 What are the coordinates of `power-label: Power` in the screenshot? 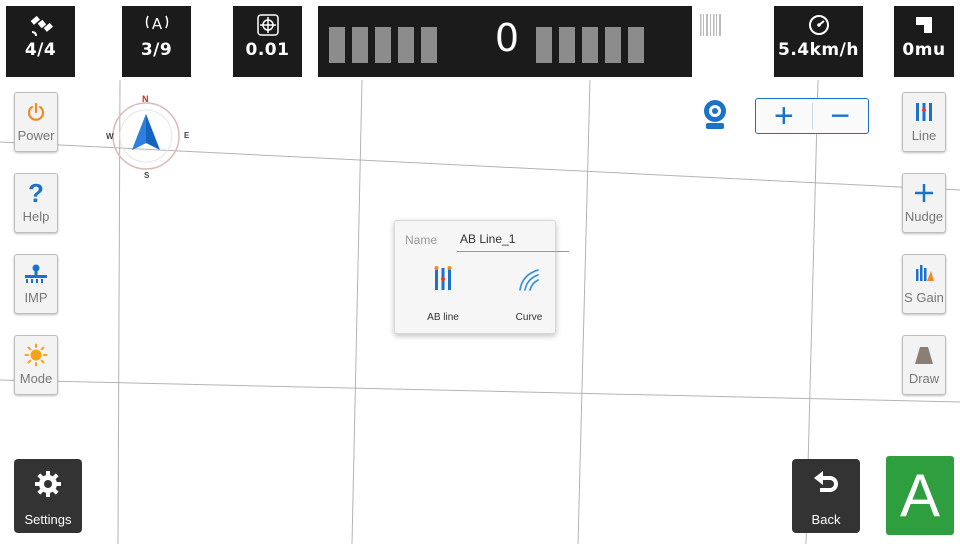 It's located at (36, 135).